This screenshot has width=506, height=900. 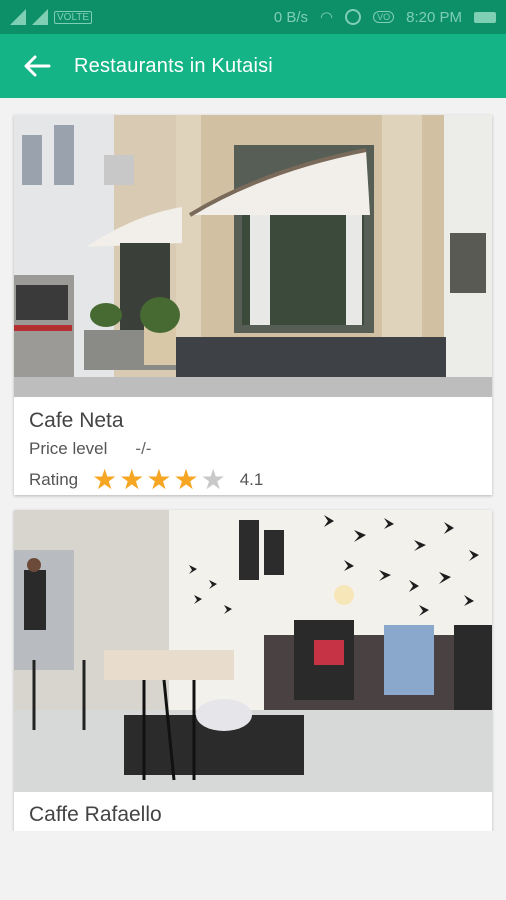 I want to click on price-level-label: Price level, so click(x=68, y=448).